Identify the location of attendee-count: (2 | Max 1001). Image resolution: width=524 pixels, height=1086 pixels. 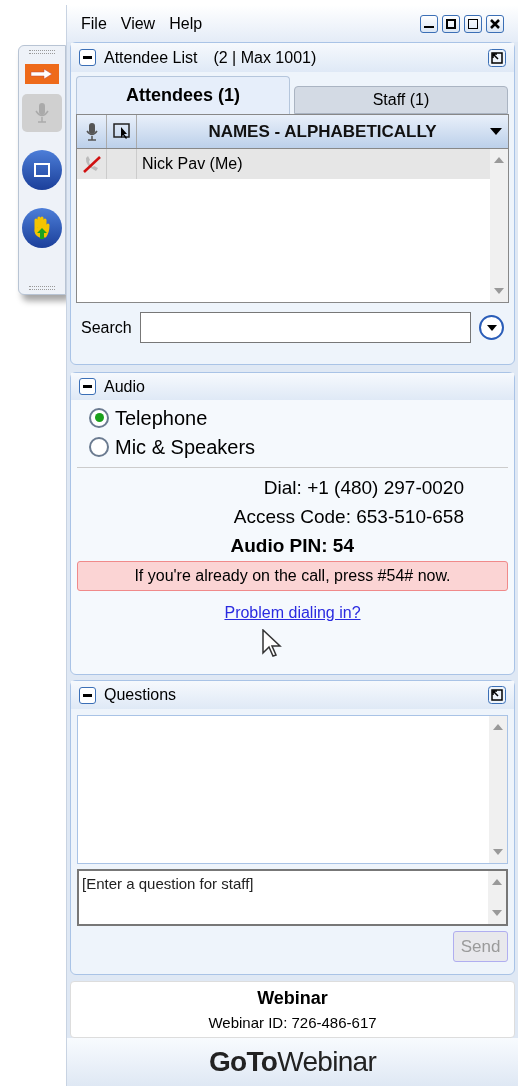
(265, 57).